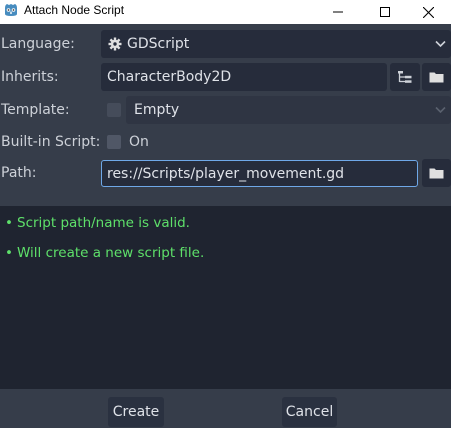 The height and width of the screenshot is (428, 451). I want to click on inherits-label: Inherits:, so click(30, 77).